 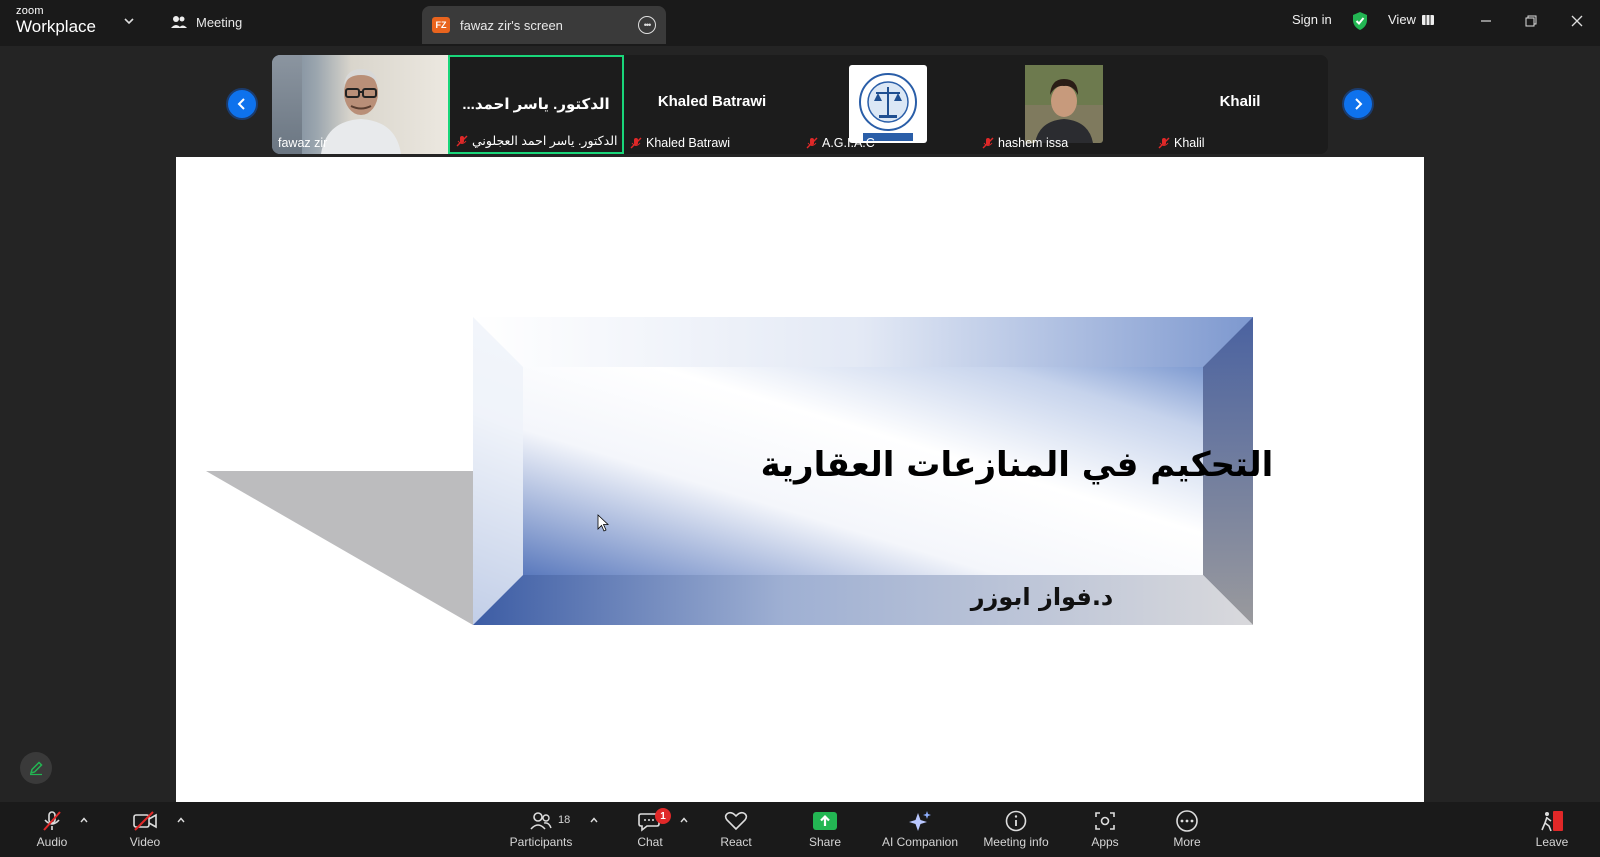 What do you see at coordinates (1016, 821) in the screenshot?
I see `info-icon` at bounding box center [1016, 821].